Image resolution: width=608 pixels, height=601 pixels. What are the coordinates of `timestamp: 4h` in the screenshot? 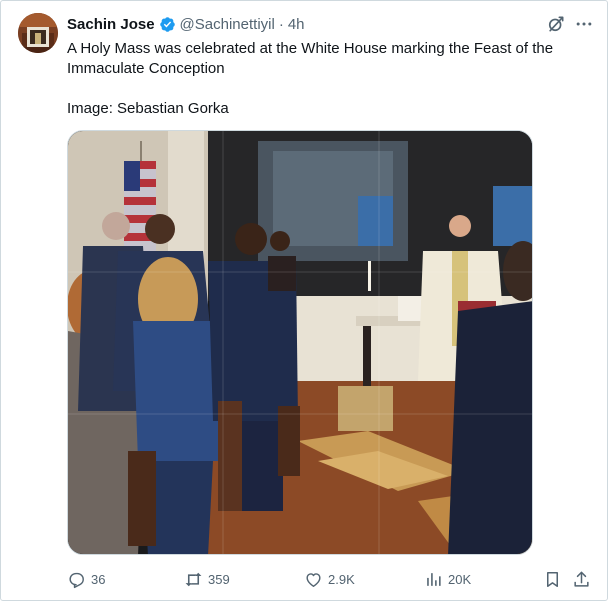 It's located at (296, 24).